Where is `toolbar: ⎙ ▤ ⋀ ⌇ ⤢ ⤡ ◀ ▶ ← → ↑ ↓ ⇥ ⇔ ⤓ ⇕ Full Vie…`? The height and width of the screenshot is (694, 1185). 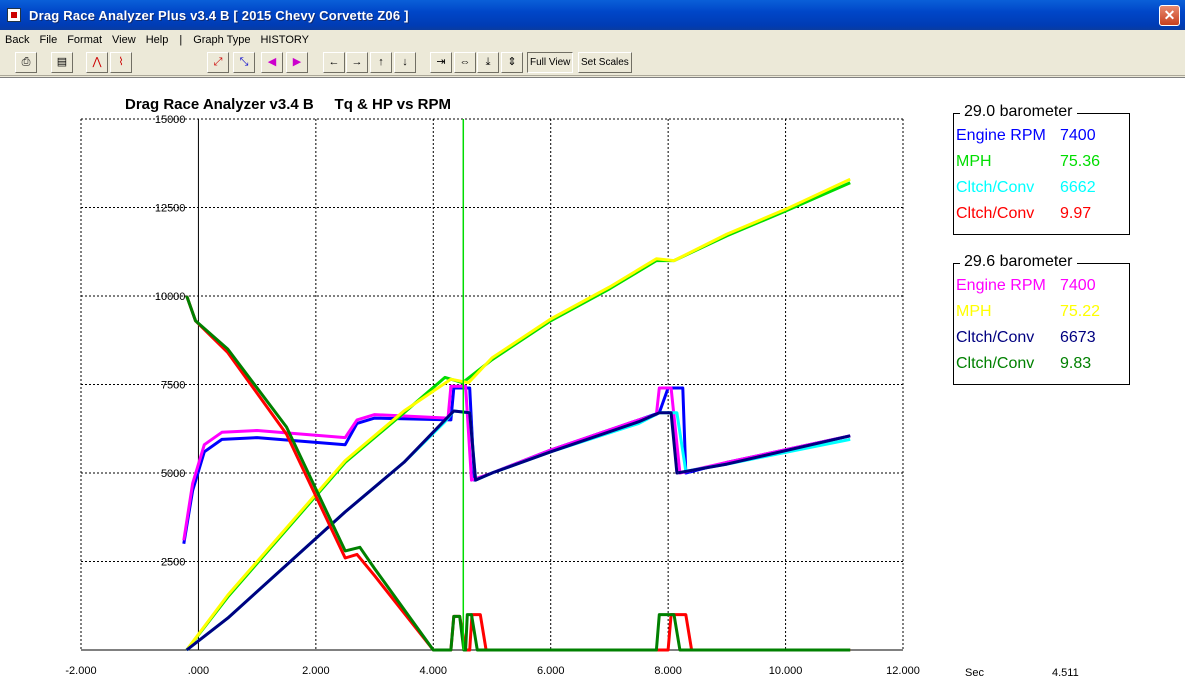 toolbar: ⎙ ▤ ⋀ ⌇ ⤢ ⤡ ◀ ▶ ← → ↑ ↓ ⇥ ⇔ ⤓ ⇕ Full Vie… is located at coordinates (592, 62).